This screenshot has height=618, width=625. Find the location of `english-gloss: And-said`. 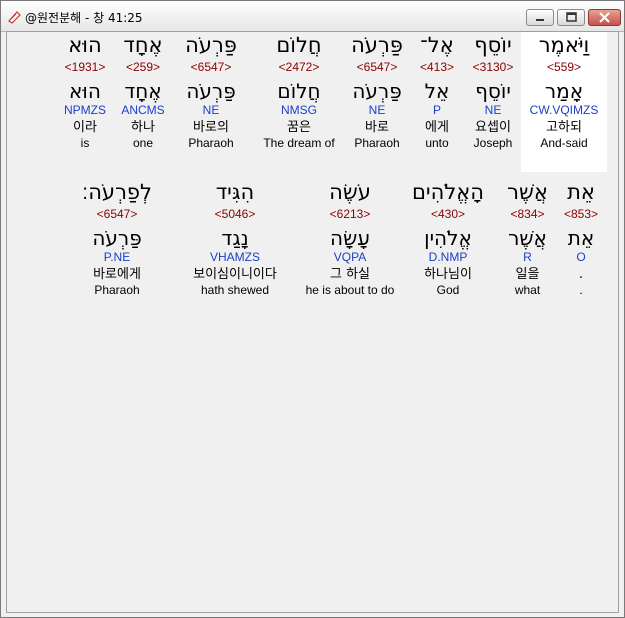

english-gloss: And-said is located at coordinates (564, 143).